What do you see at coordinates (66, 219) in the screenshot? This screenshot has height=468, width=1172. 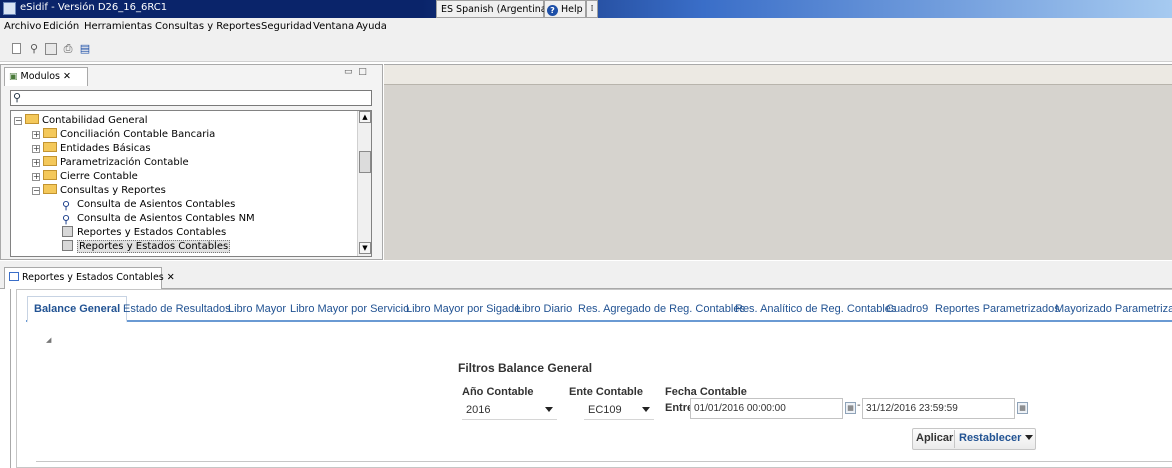 I see `query-icon: ⚲` at bounding box center [66, 219].